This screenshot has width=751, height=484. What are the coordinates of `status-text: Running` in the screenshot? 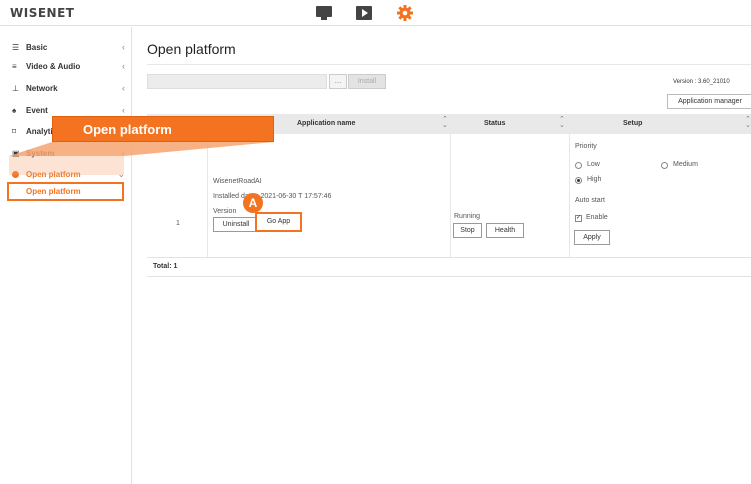 It's located at (467, 216).